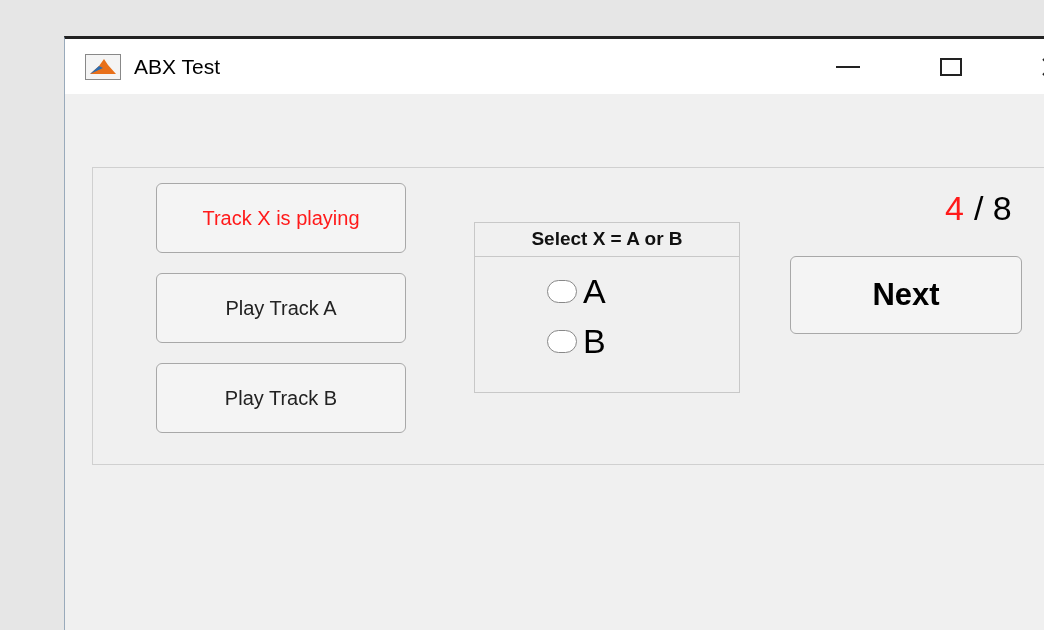 The height and width of the screenshot is (630, 1044). Describe the element at coordinates (848, 66) in the screenshot. I see `minimize-icon` at that location.